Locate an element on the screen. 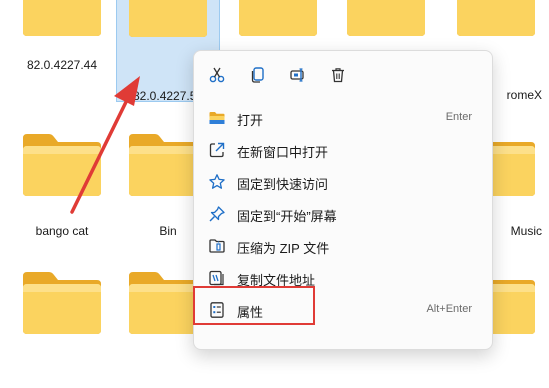  cut-button is located at coordinates (217, 75).